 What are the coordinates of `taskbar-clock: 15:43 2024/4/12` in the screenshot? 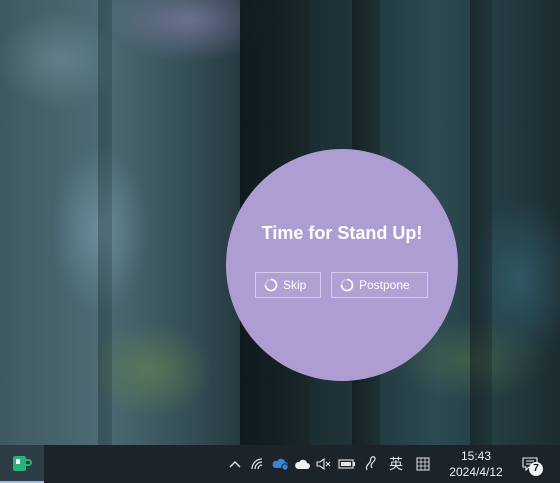 It's located at (476, 464).